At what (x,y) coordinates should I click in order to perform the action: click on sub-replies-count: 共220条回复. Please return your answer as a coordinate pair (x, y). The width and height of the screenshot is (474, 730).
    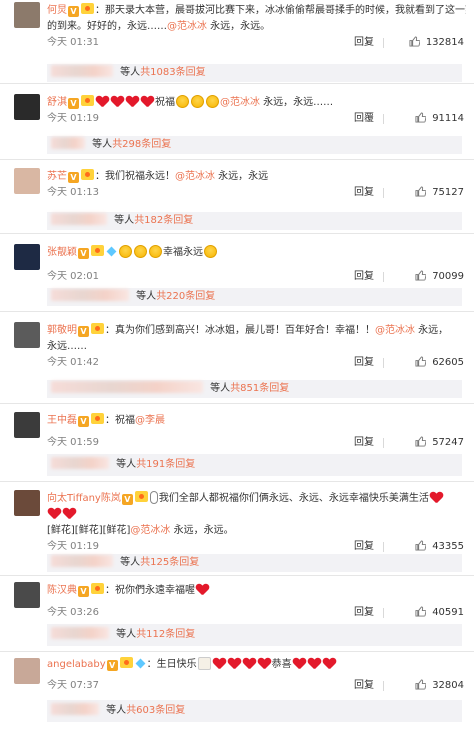
    Looking at the image, I should click on (185, 296).